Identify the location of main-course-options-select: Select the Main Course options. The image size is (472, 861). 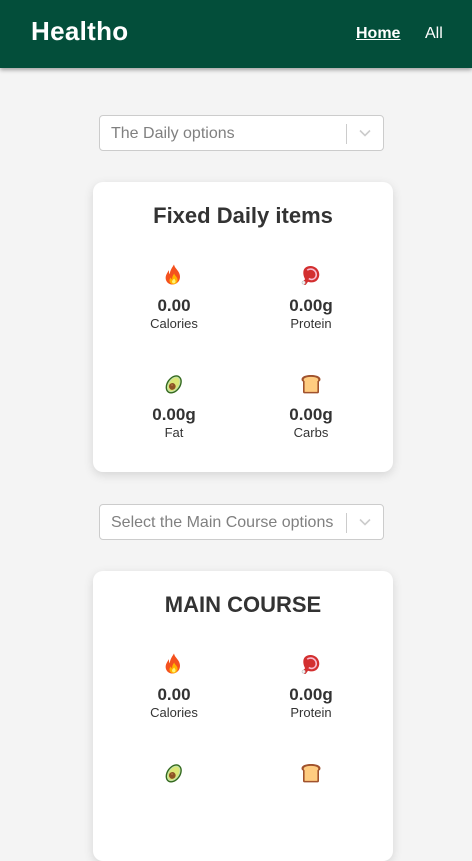
(241, 522).